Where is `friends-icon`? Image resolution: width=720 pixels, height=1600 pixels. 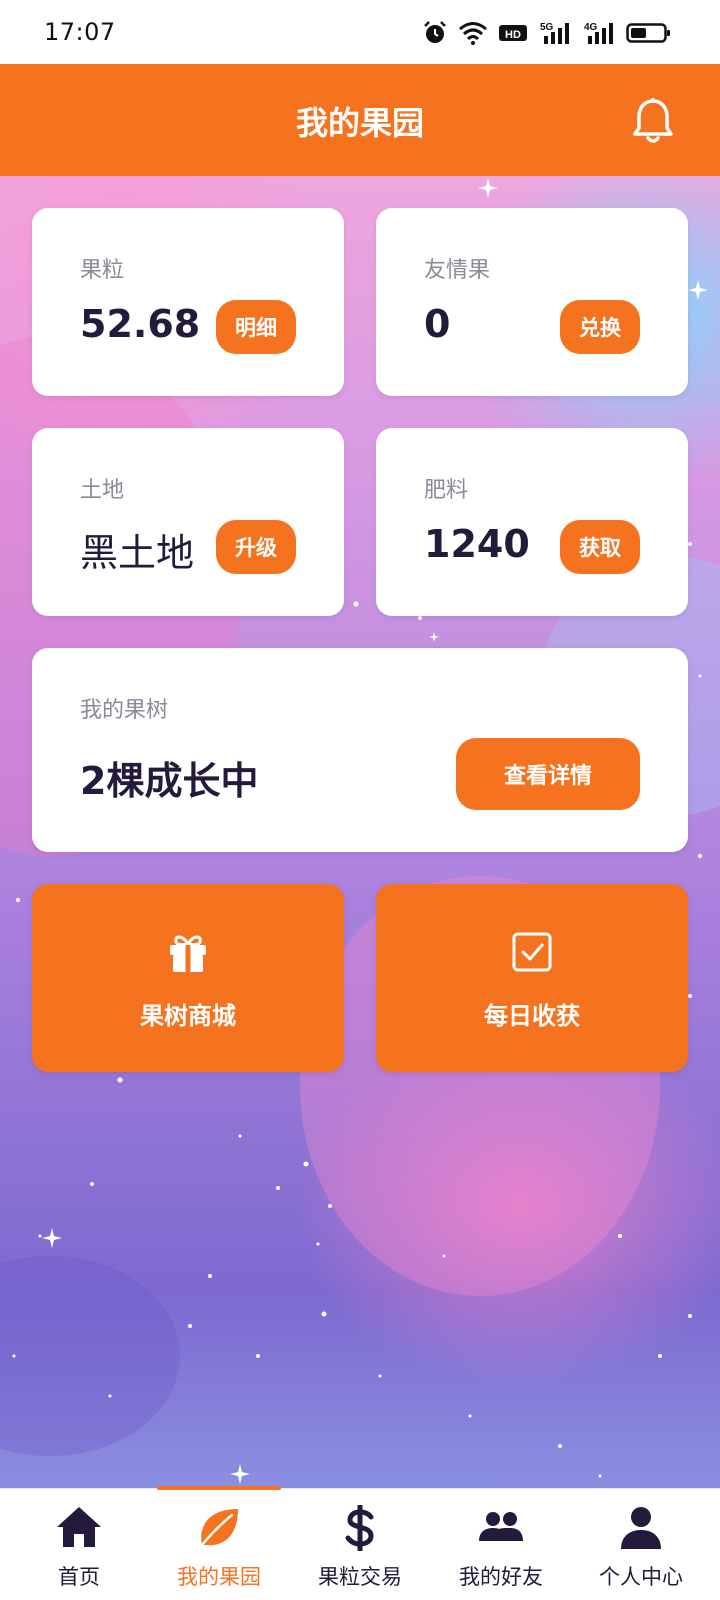 friends-icon is located at coordinates (501, 1526).